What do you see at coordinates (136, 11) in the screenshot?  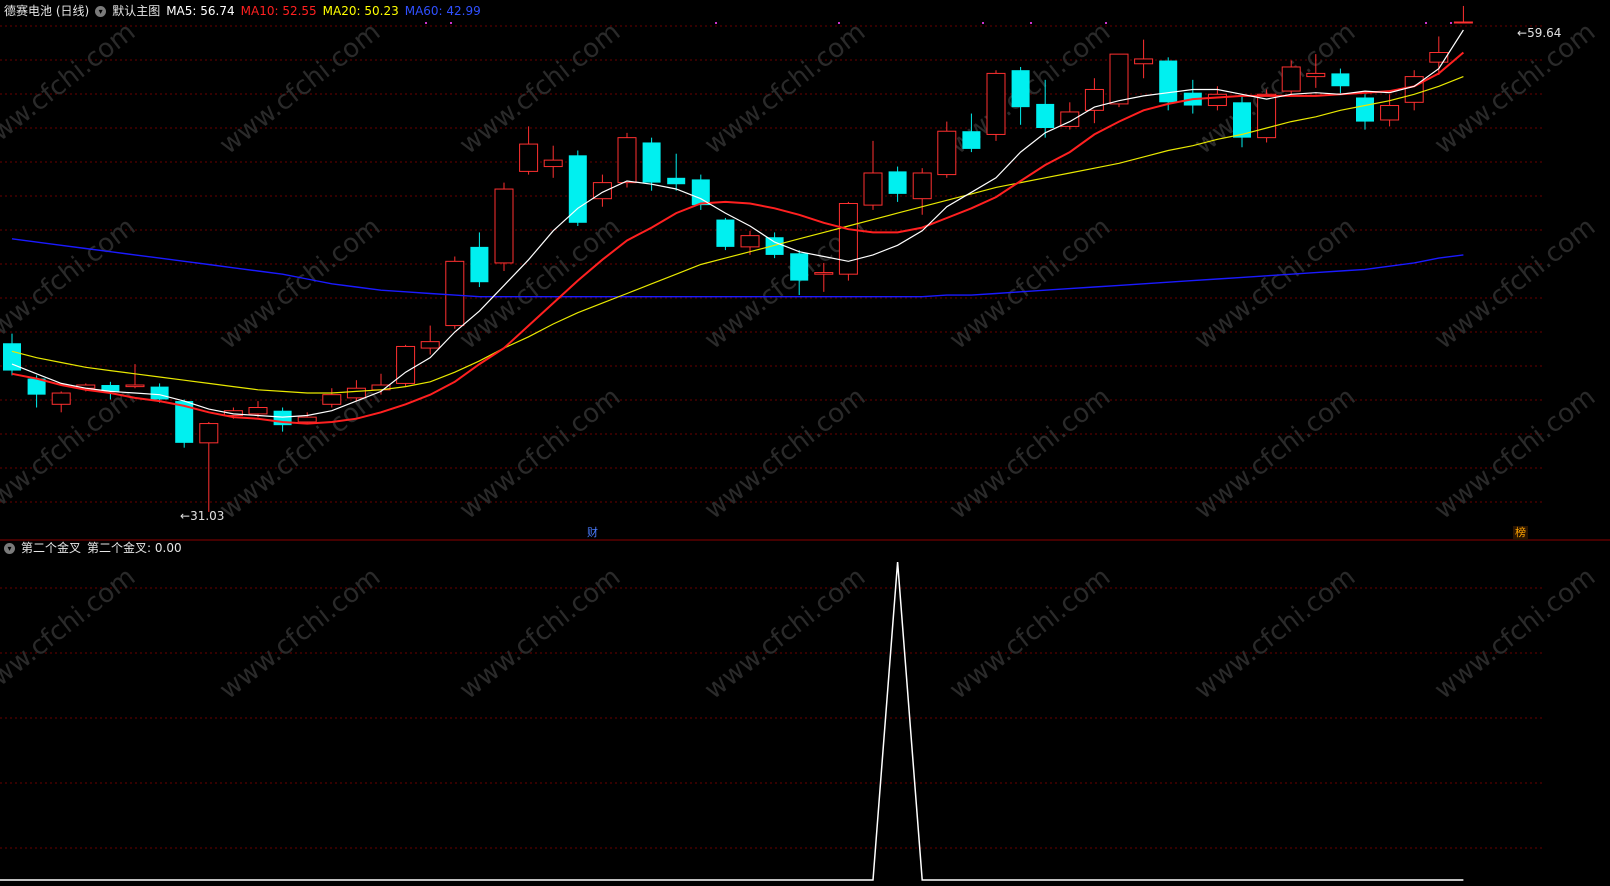 I see `template-name: 默认主图` at bounding box center [136, 11].